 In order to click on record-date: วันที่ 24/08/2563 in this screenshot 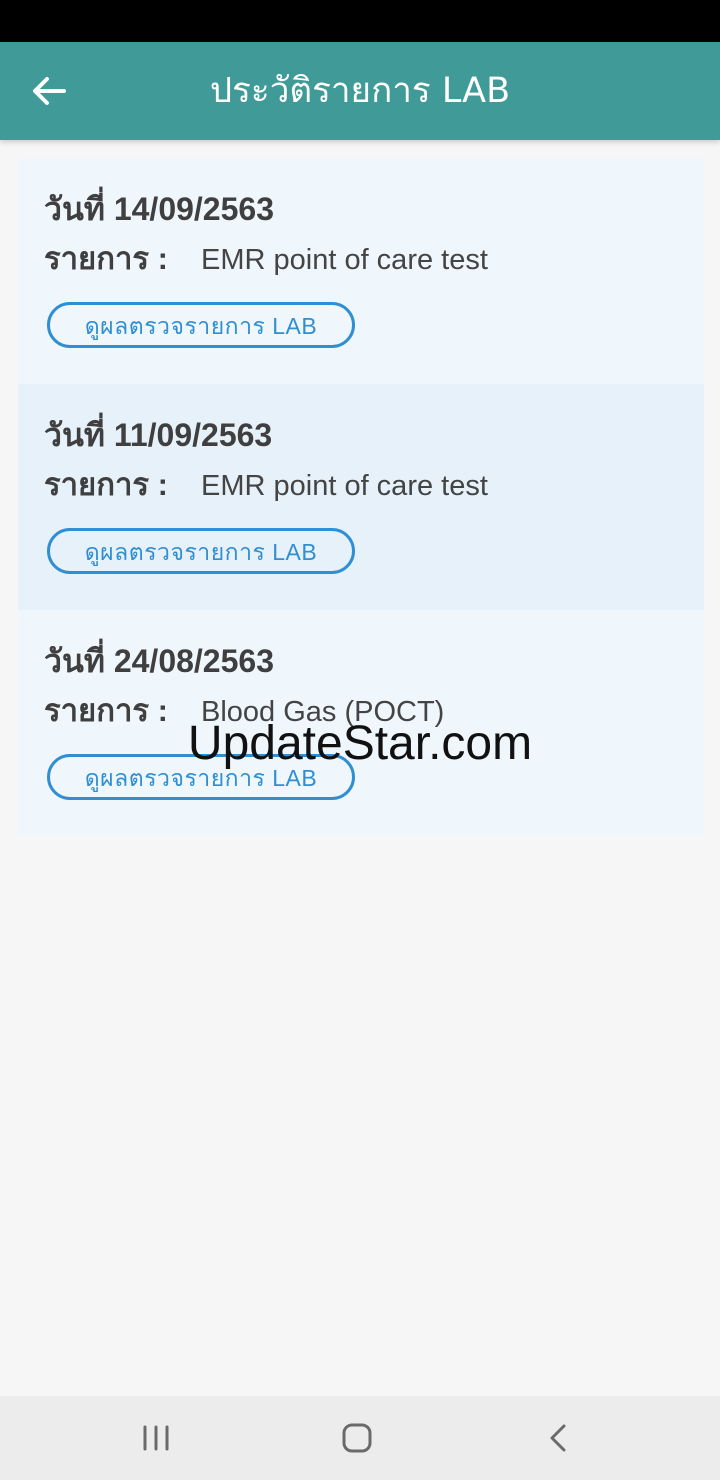, I will do `click(159, 661)`.